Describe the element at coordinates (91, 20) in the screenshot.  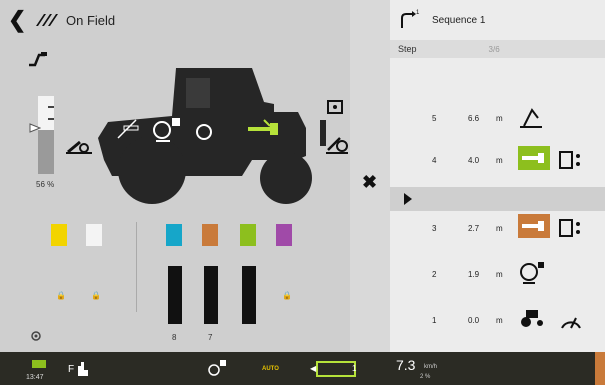
I see `page-title: On Field` at that location.